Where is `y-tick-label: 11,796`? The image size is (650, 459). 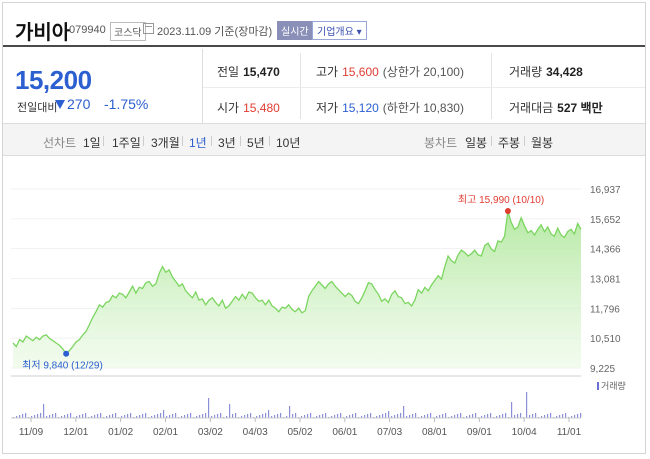 y-tick-label: 11,796 is located at coordinates (605, 309).